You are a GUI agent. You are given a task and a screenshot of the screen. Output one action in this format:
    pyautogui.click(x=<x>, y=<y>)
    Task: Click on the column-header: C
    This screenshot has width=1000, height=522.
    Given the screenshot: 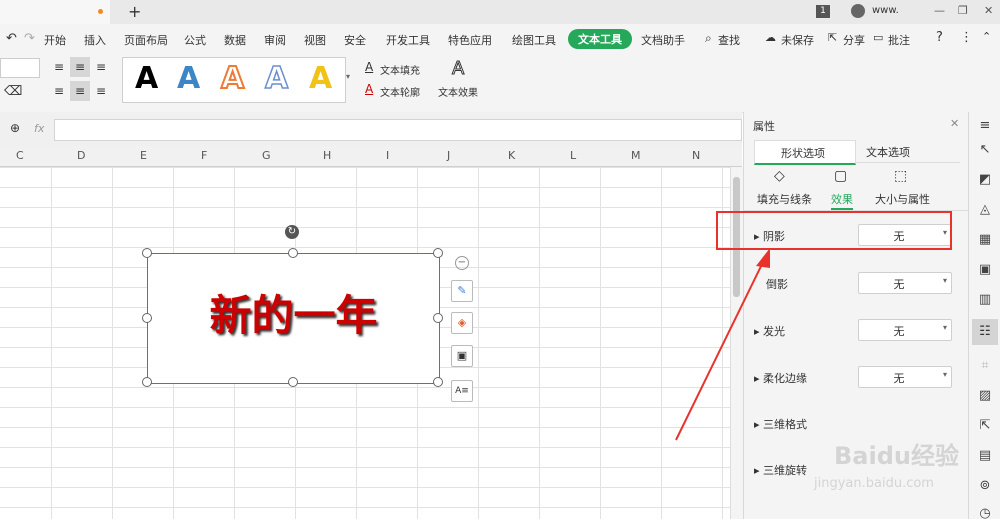 What is the action you would take?
    pyautogui.click(x=20, y=155)
    